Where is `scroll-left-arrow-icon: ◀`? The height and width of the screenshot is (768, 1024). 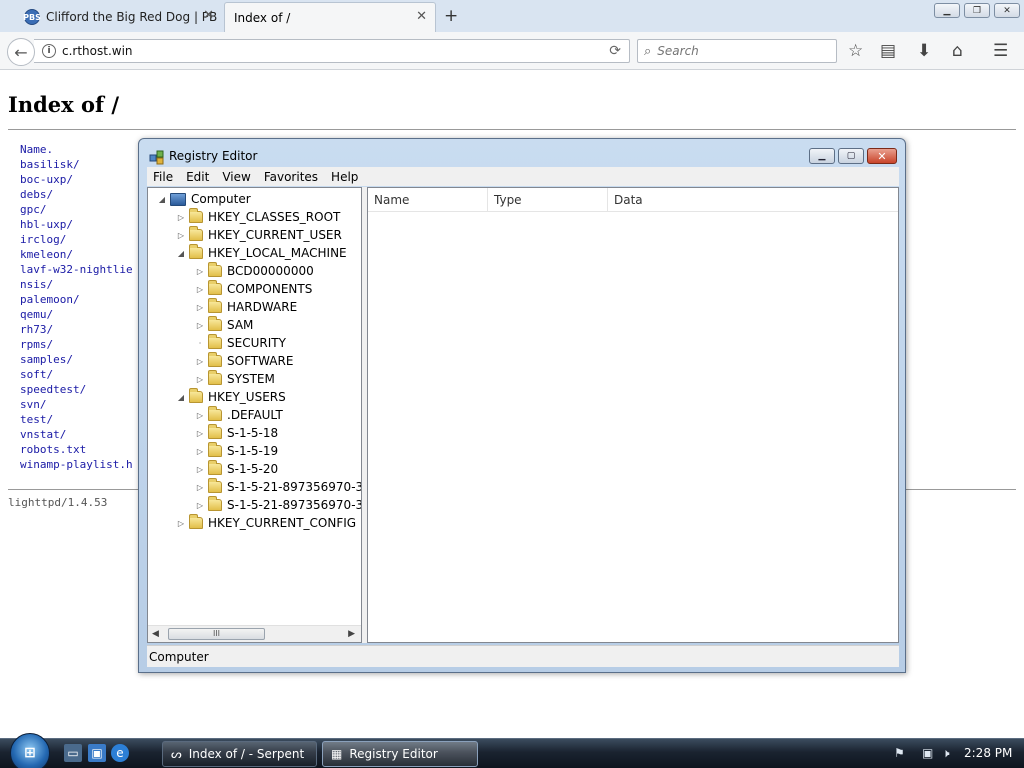
scroll-left-arrow-icon: ◀ is located at coordinates (155, 634).